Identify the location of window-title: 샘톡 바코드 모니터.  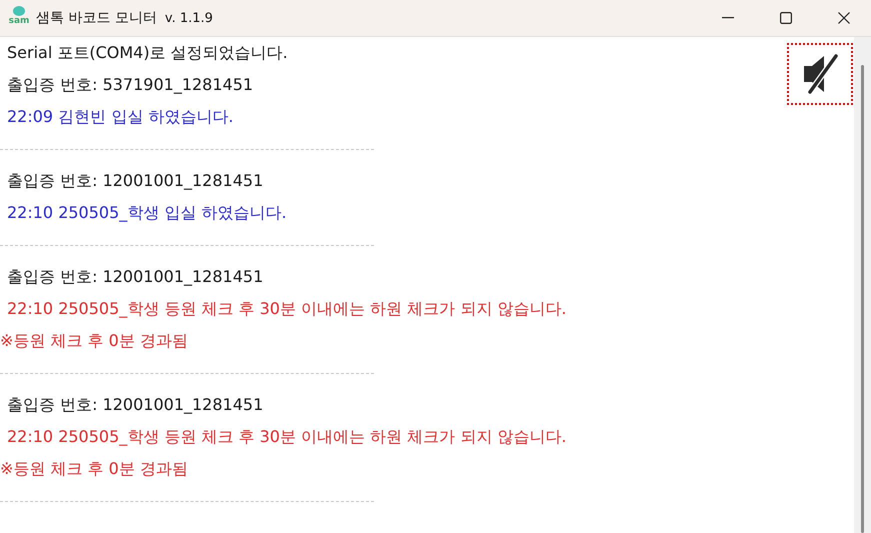
(96, 18).